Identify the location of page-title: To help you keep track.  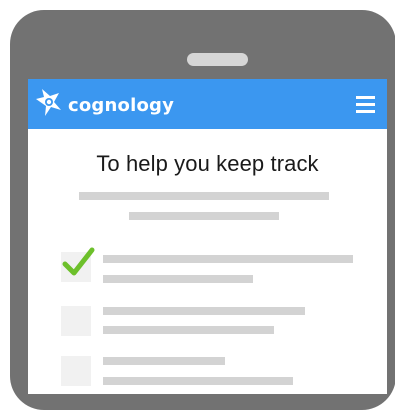
(207, 163).